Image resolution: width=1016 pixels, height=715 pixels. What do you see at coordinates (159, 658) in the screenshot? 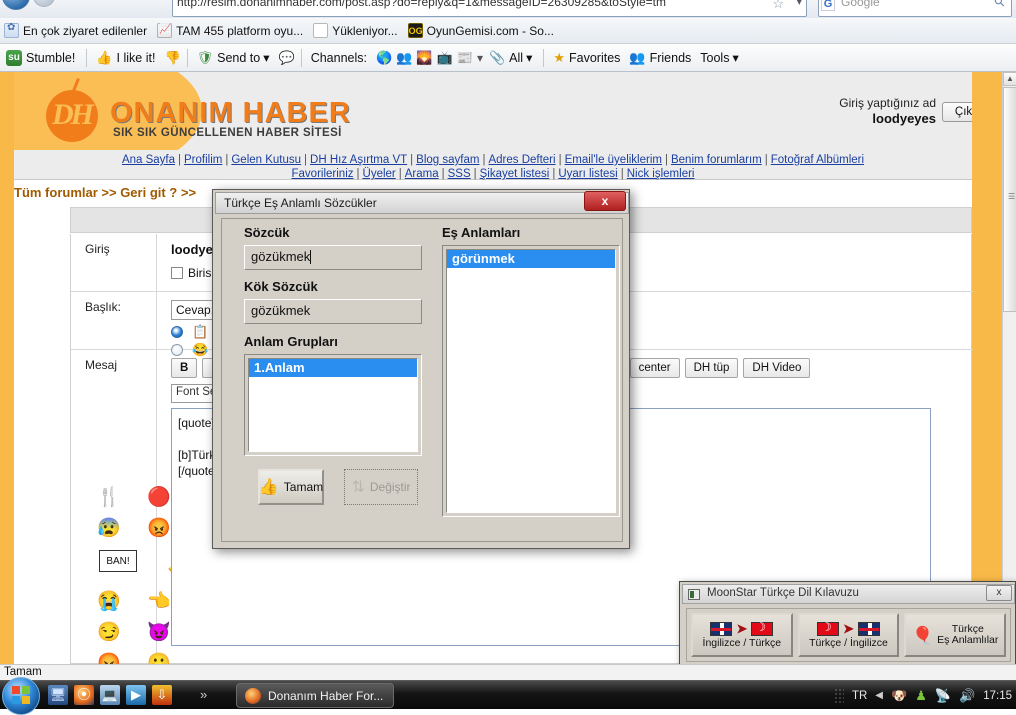
I see `emoticon-yellow-smile: 😀` at bounding box center [159, 658].